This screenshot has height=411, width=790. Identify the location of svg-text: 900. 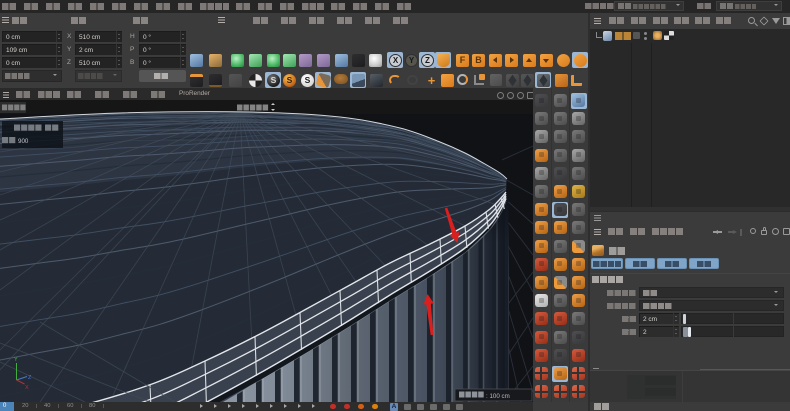
(23, 141).